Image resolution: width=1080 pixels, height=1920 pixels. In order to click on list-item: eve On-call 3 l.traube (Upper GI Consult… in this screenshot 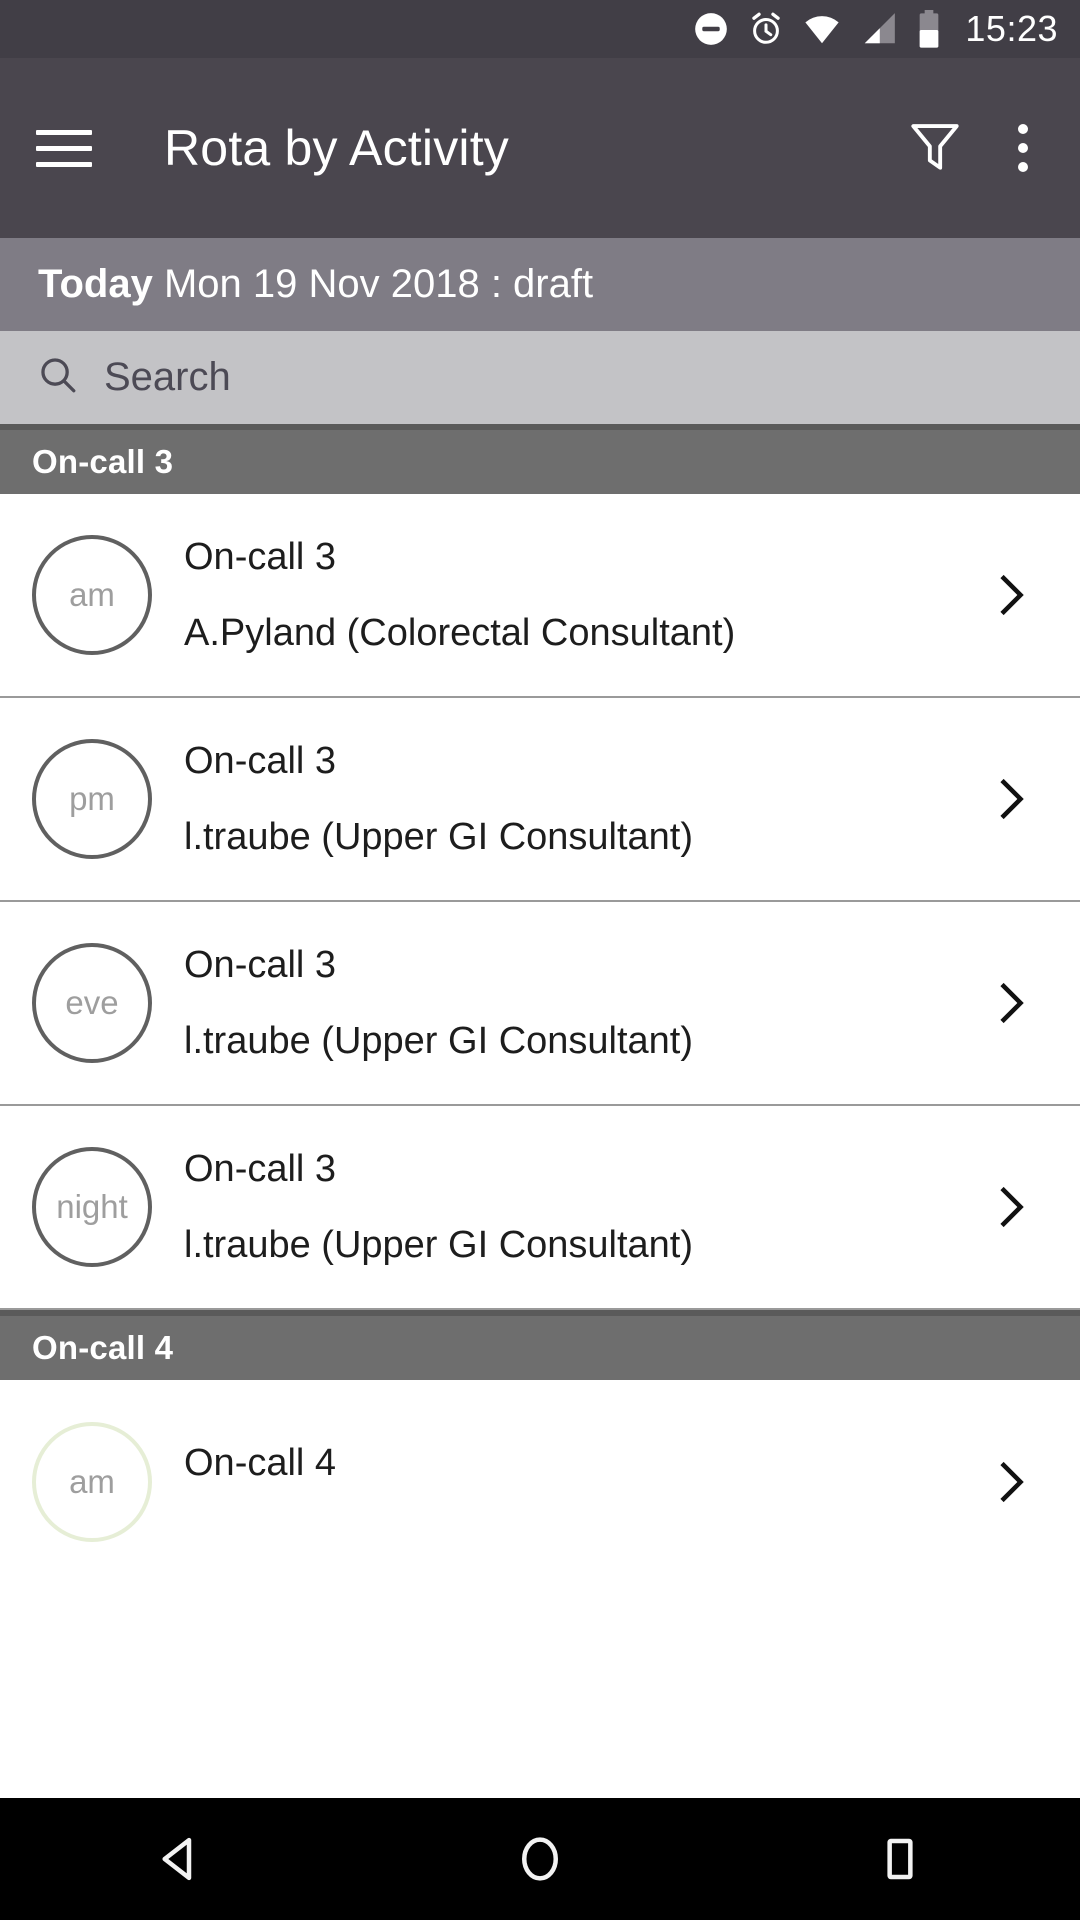, I will do `click(540, 1004)`.